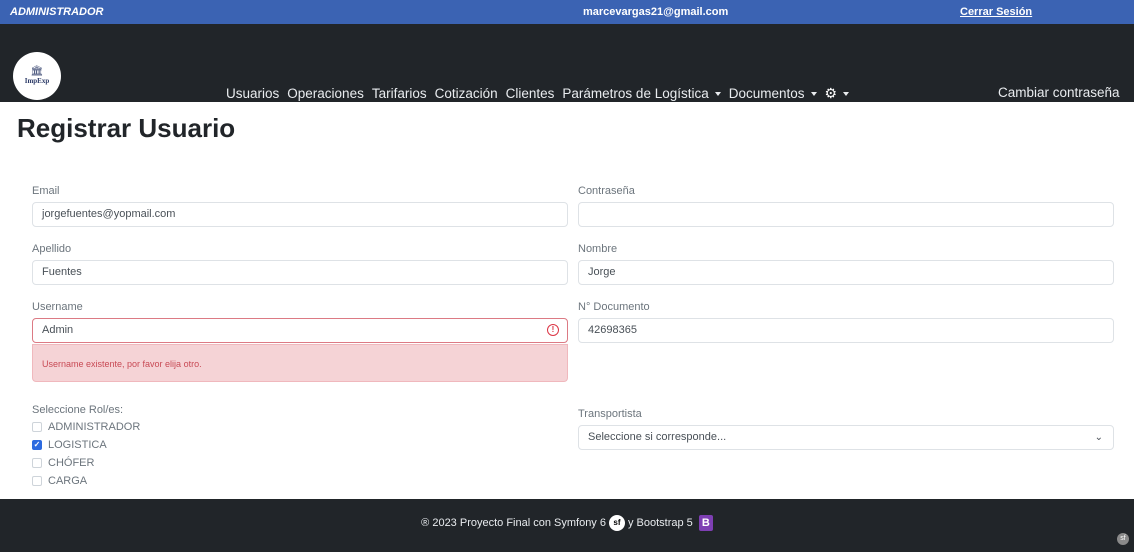 The image size is (1134, 552). Describe the element at coordinates (606, 191) in the screenshot. I see `password-label: Contraseña` at that location.